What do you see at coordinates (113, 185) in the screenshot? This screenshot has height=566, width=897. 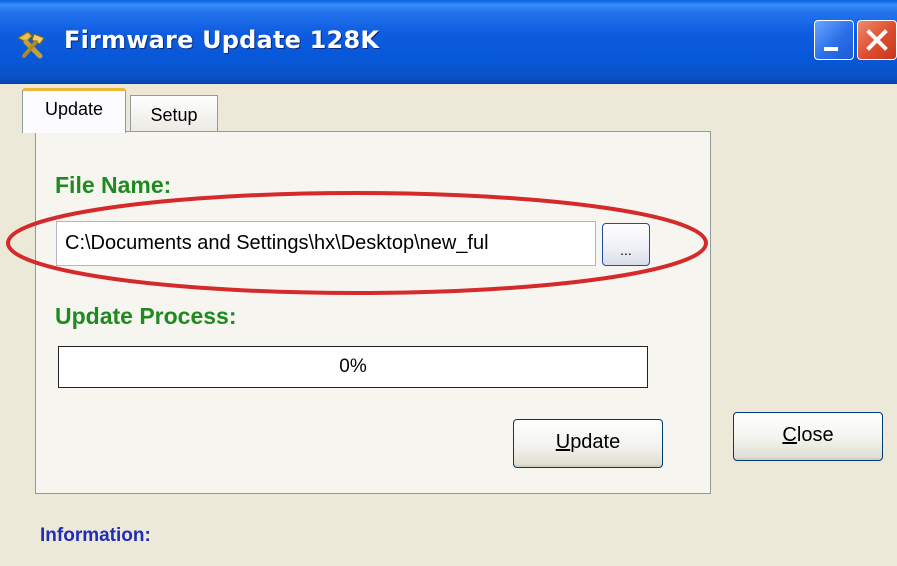 I see `file-name-label: File Name:` at bounding box center [113, 185].